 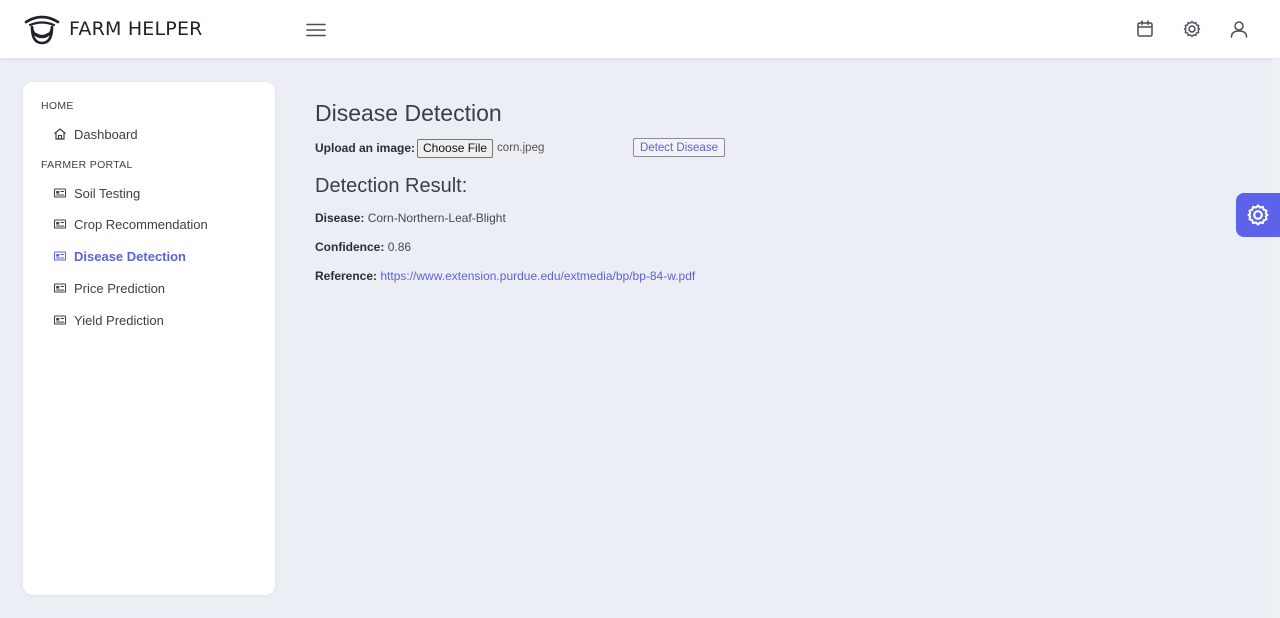 What do you see at coordinates (87, 165) in the screenshot?
I see `sidebar-section-farmer-portal: FARMER PORTAL` at bounding box center [87, 165].